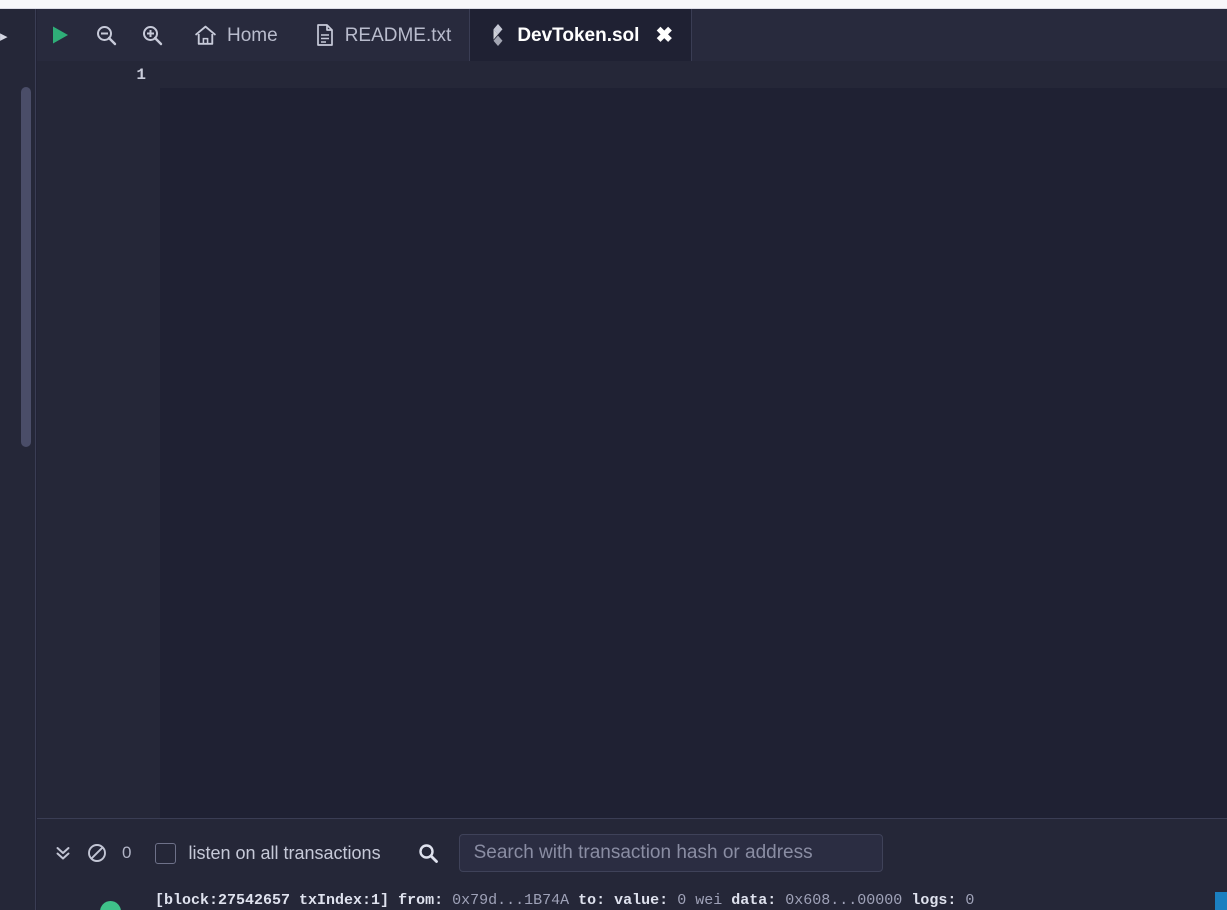  What do you see at coordinates (110, 905) in the screenshot?
I see `log-status-dot` at bounding box center [110, 905].